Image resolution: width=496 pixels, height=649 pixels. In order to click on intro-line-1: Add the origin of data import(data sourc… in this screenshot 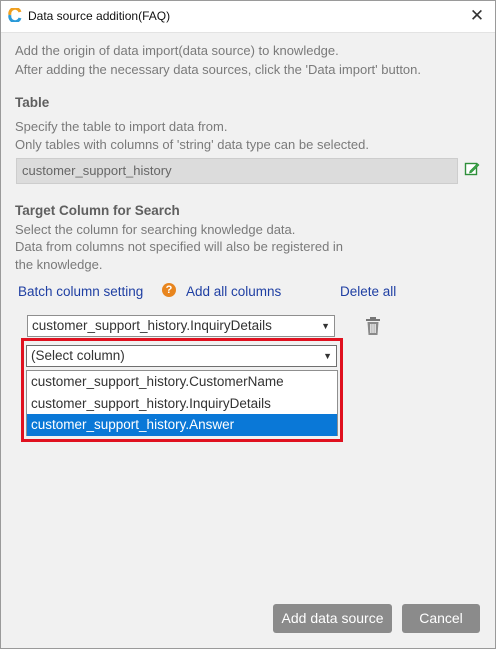, I will do `click(177, 50)`.